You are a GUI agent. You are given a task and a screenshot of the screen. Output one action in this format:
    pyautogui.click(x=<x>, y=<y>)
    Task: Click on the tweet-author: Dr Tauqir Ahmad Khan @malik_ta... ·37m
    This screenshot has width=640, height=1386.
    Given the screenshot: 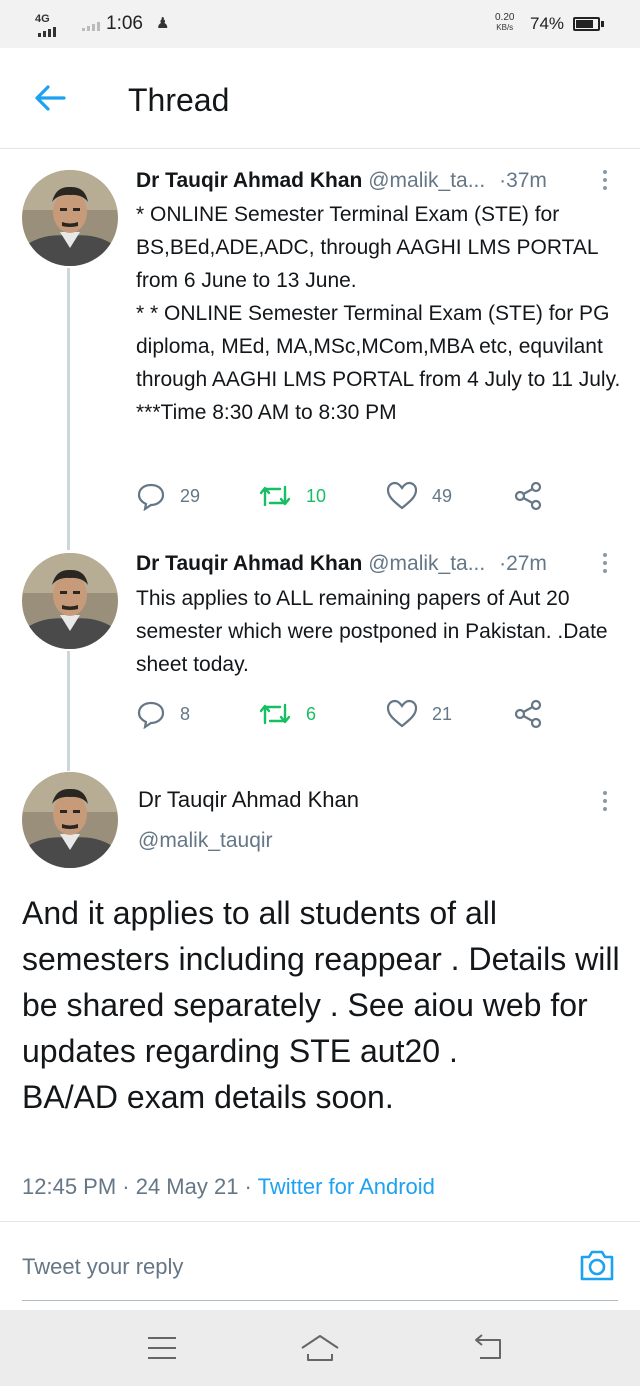 What is the action you would take?
    pyautogui.click(x=341, y=181)
    